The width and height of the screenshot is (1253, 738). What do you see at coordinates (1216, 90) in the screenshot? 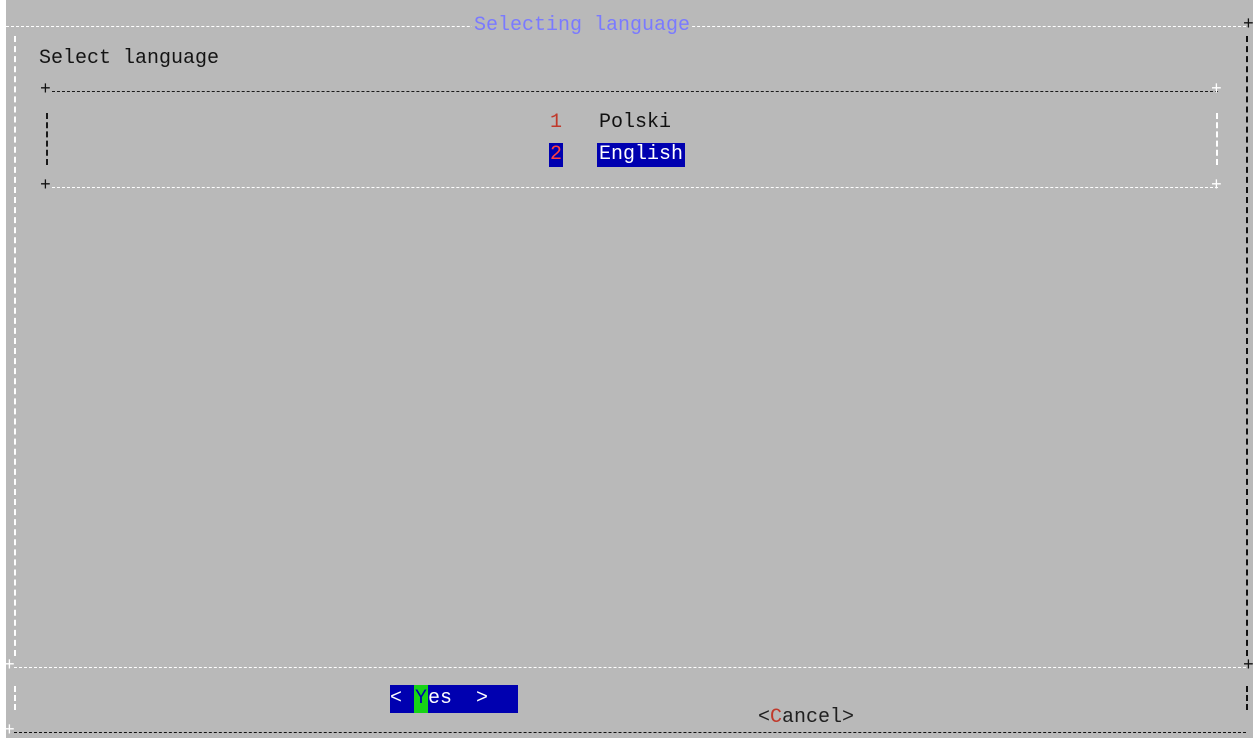
I see `menu-box-corner-top-right: +` at bounding box center [1216, 90].